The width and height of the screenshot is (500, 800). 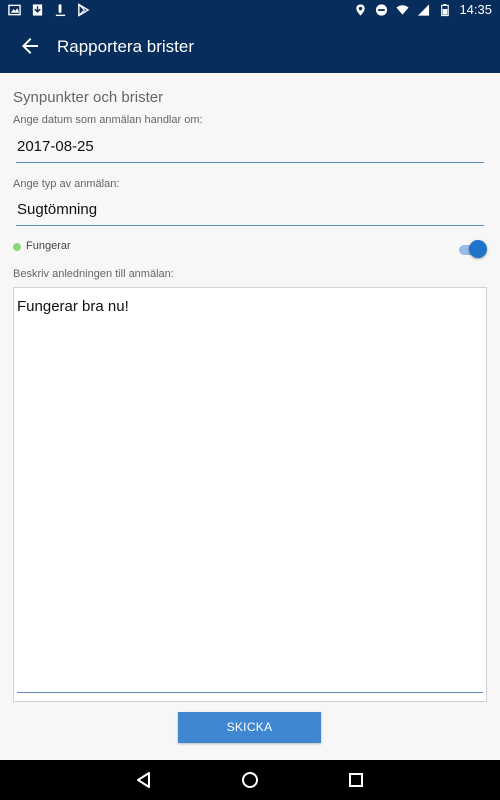 What do you see at coordinates (478, 249) in the screenshot?
I see `toggle-thumb` at bounding box center [478, 249].